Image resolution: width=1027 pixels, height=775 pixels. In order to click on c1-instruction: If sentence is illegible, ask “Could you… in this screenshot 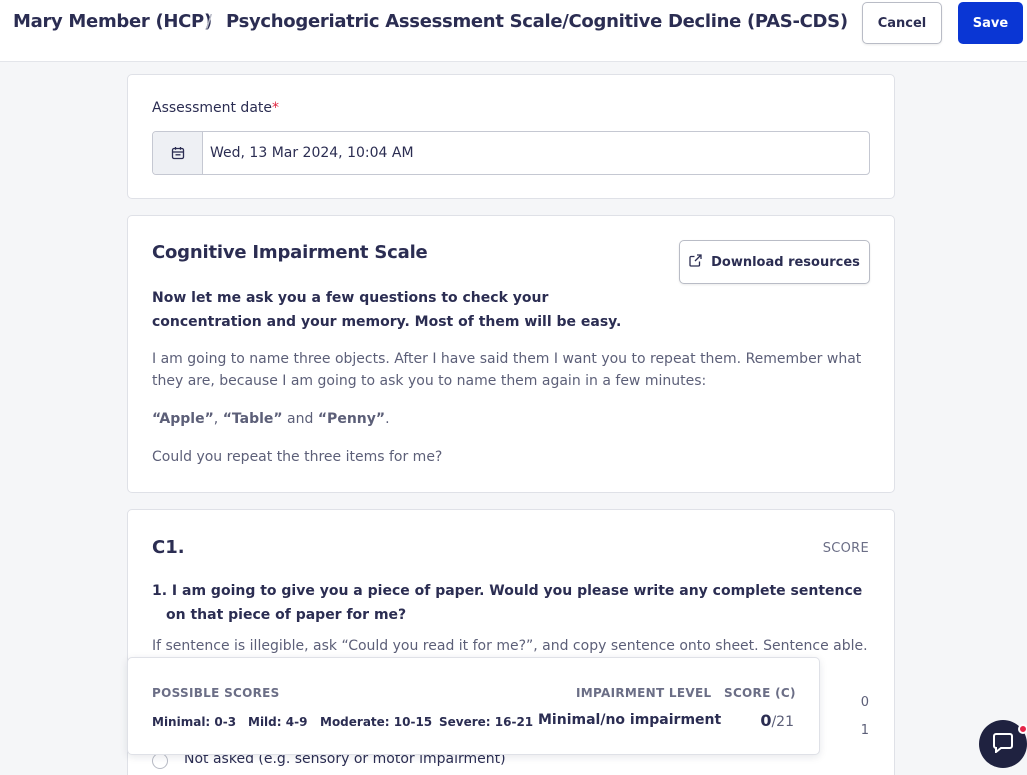, I will do `click(510, 646)`.